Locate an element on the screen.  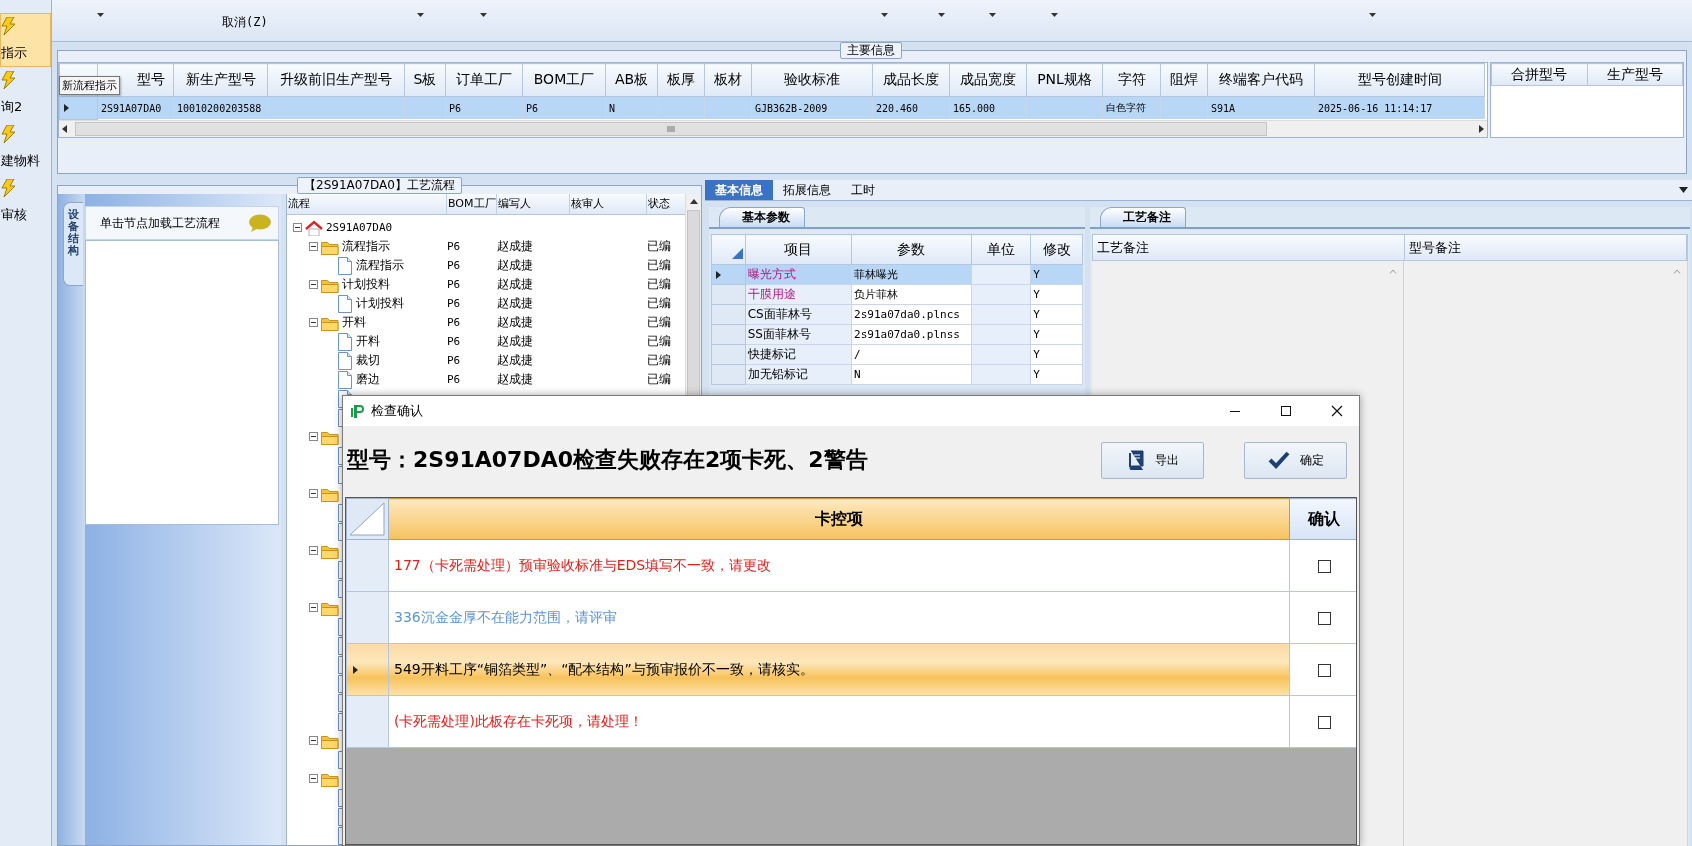
table-cell: / is located at coordinates (911, 354).